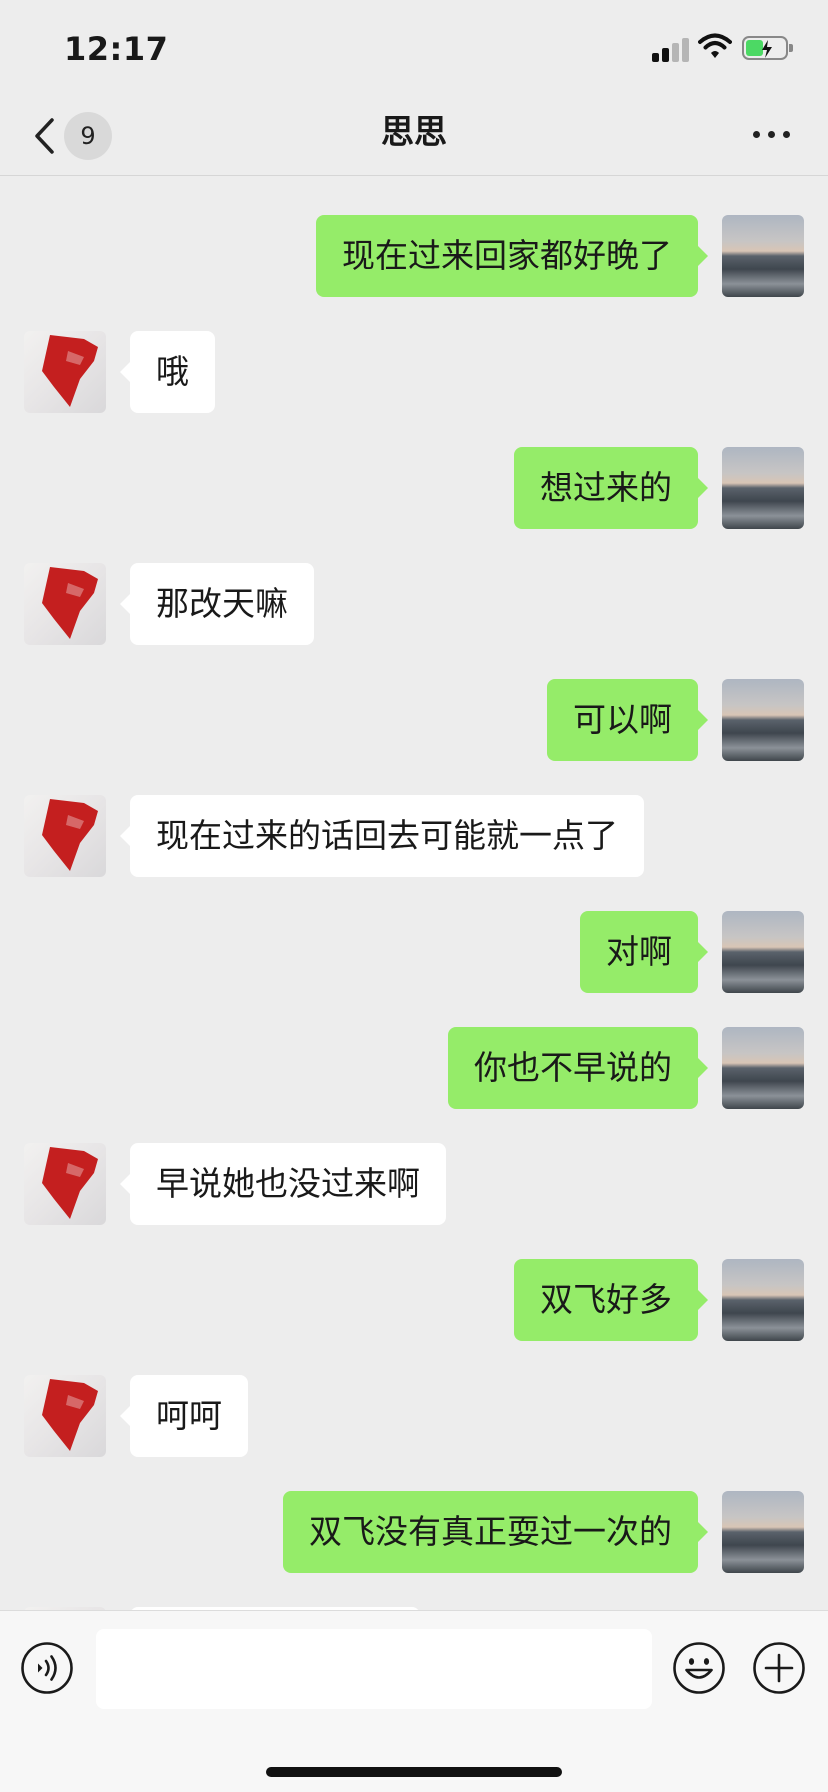  What do you see at coordinates (382, 836) in the screenshot?
I see `message-bubble-received: 现在过来的话回去可能就一点了` at bounding box center [382, 836].